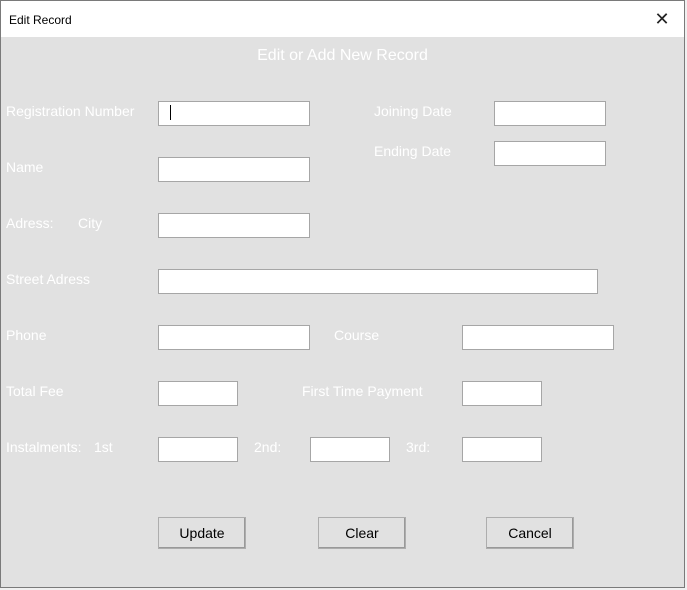 The image size is (687, 590). I want to click on clear-button: Clear, so click(362, 533).